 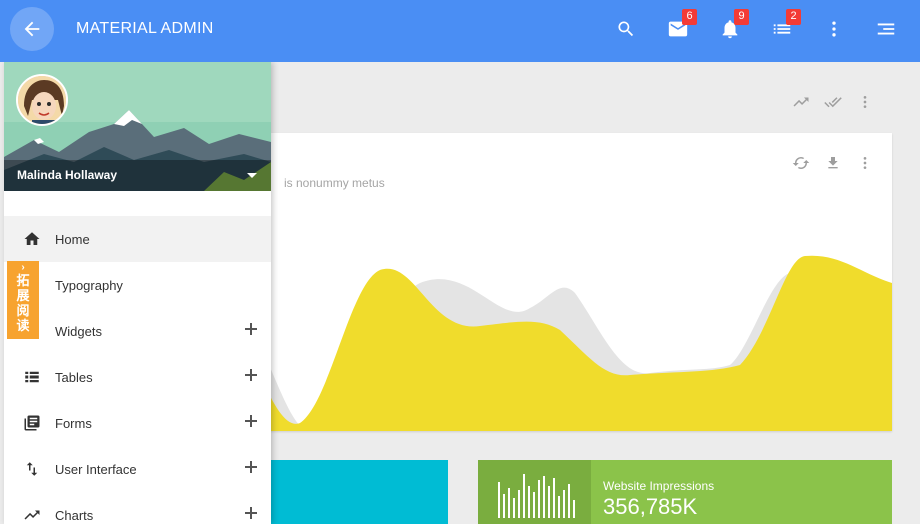 I want to click on top-header: MATERIAL ADMIN 6 9 2, so click(x=460, y=31).